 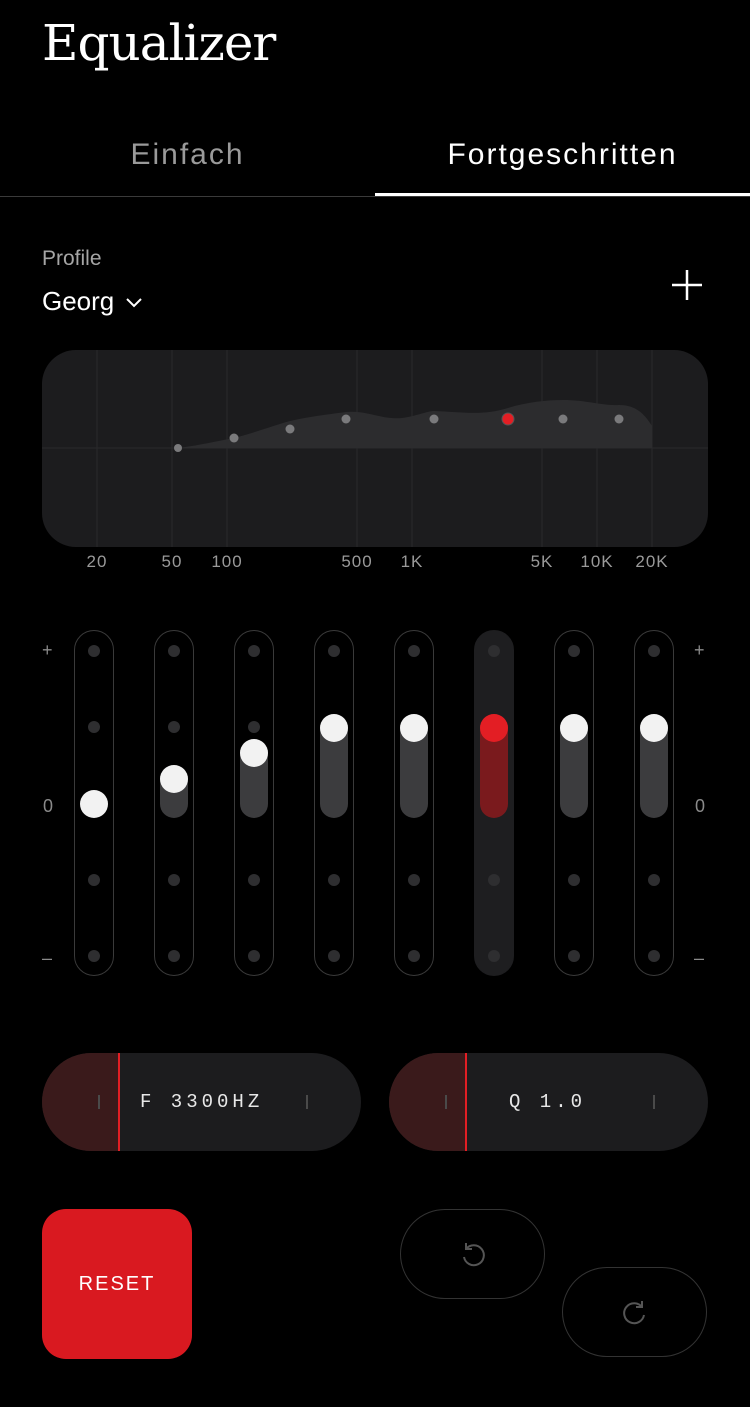 What do you see at coordinates (652, 561) in the screenshot?
I see `freq-label: 20K` at bounding box center [652, 561].